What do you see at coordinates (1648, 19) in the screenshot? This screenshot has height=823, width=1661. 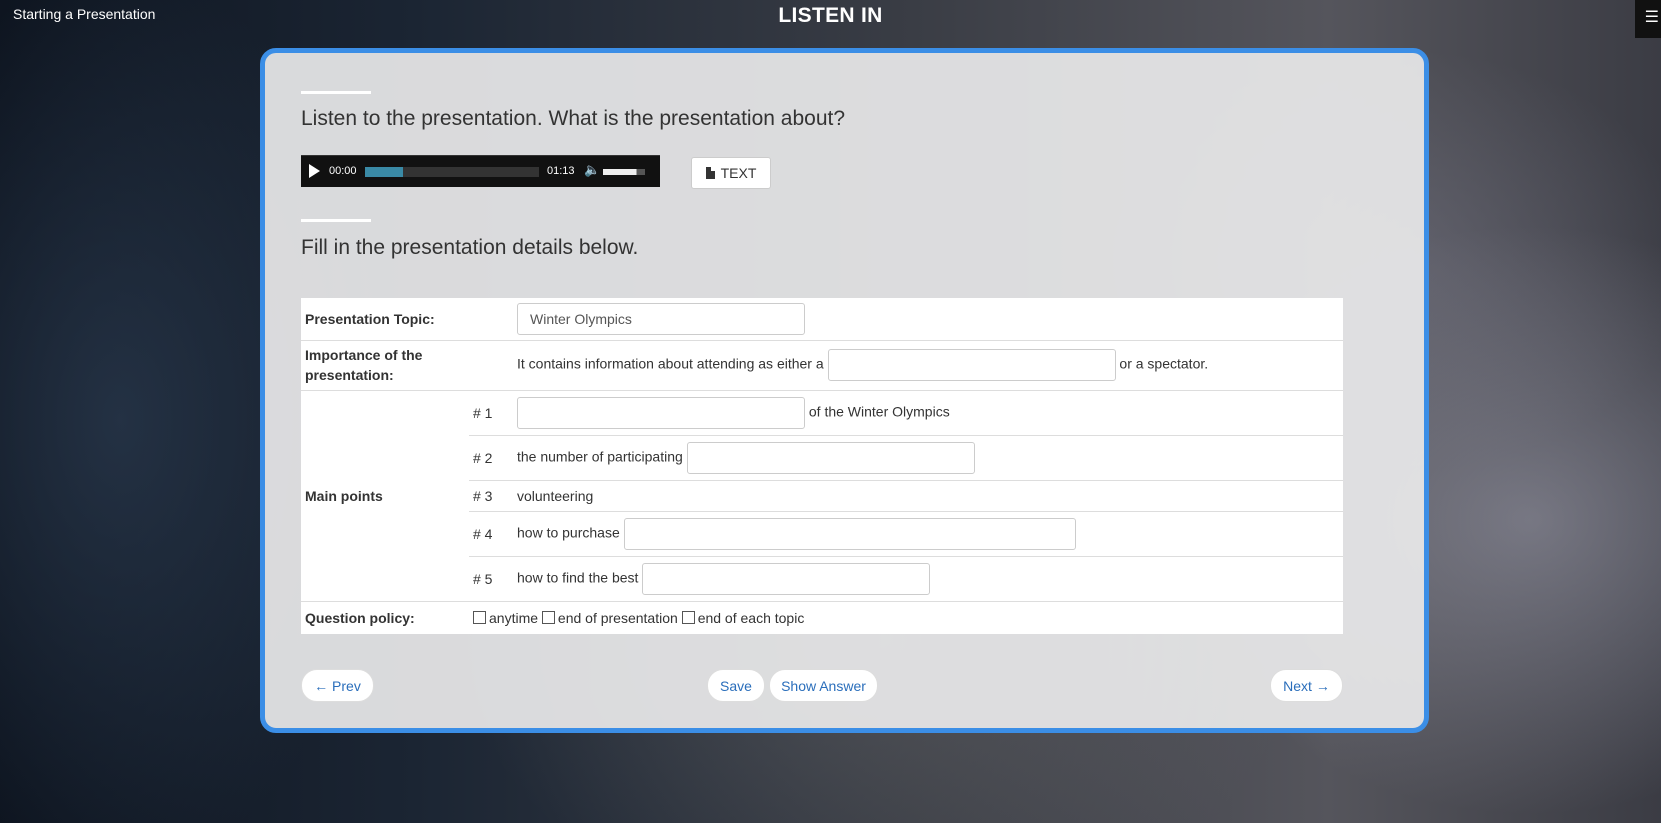 I see `list-icon: ☰` at bounding box center [1648, 19].